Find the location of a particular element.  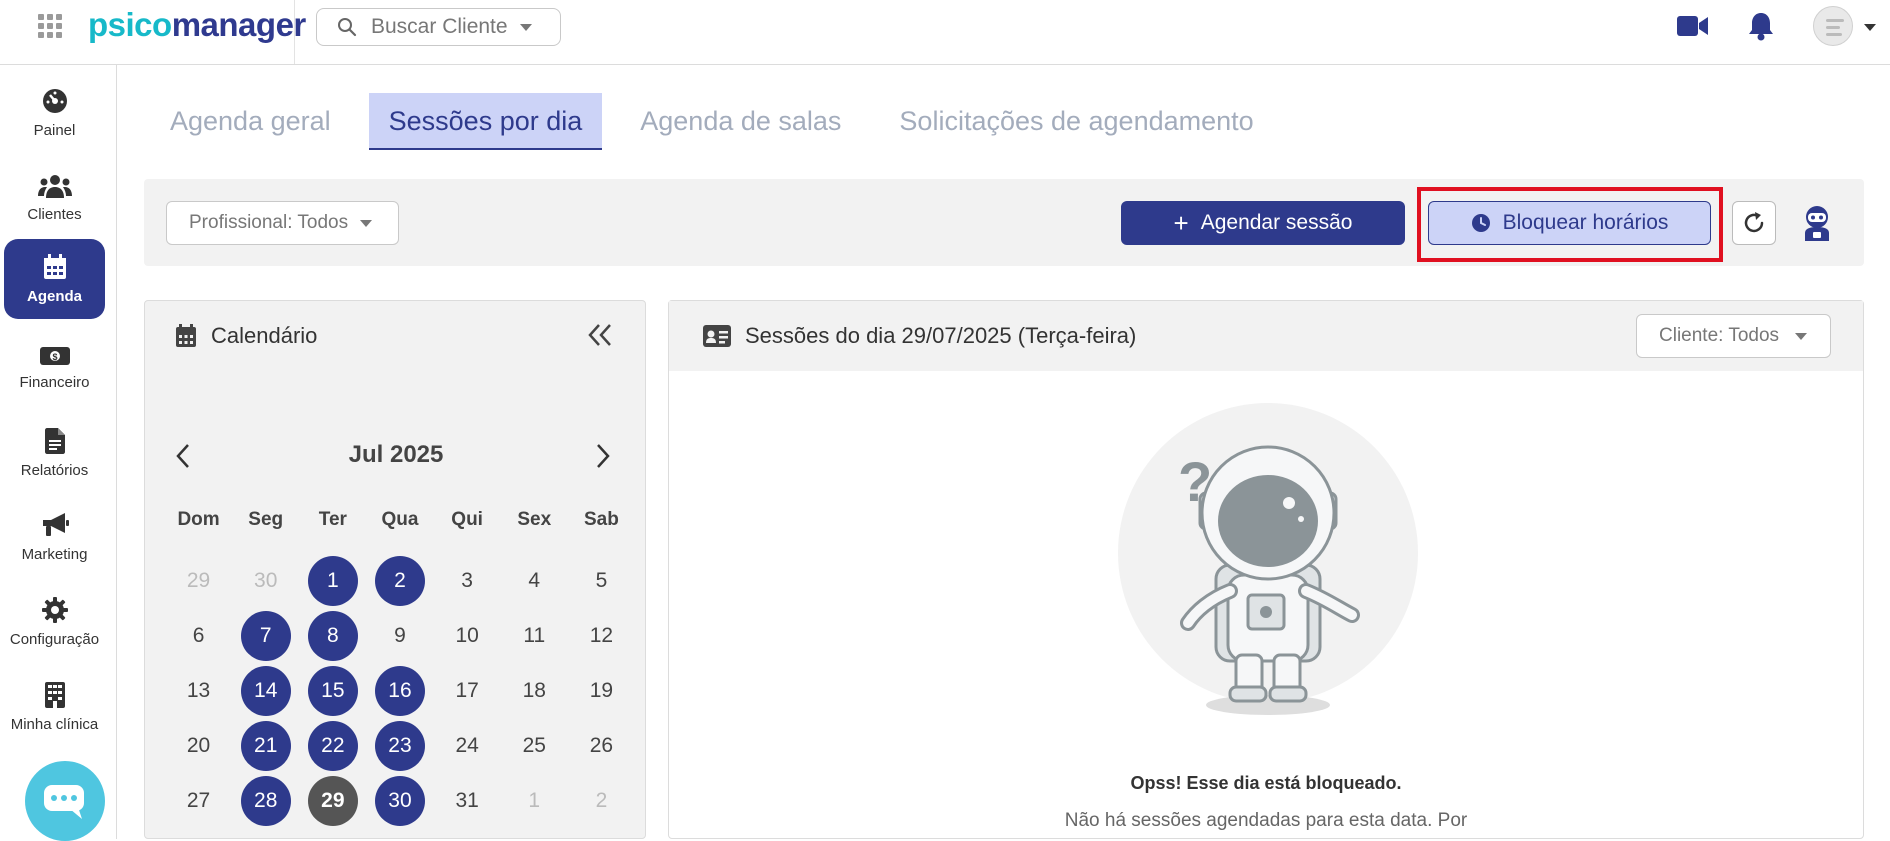

calendar-day-number: 13 is located at coordinates (198, 690).